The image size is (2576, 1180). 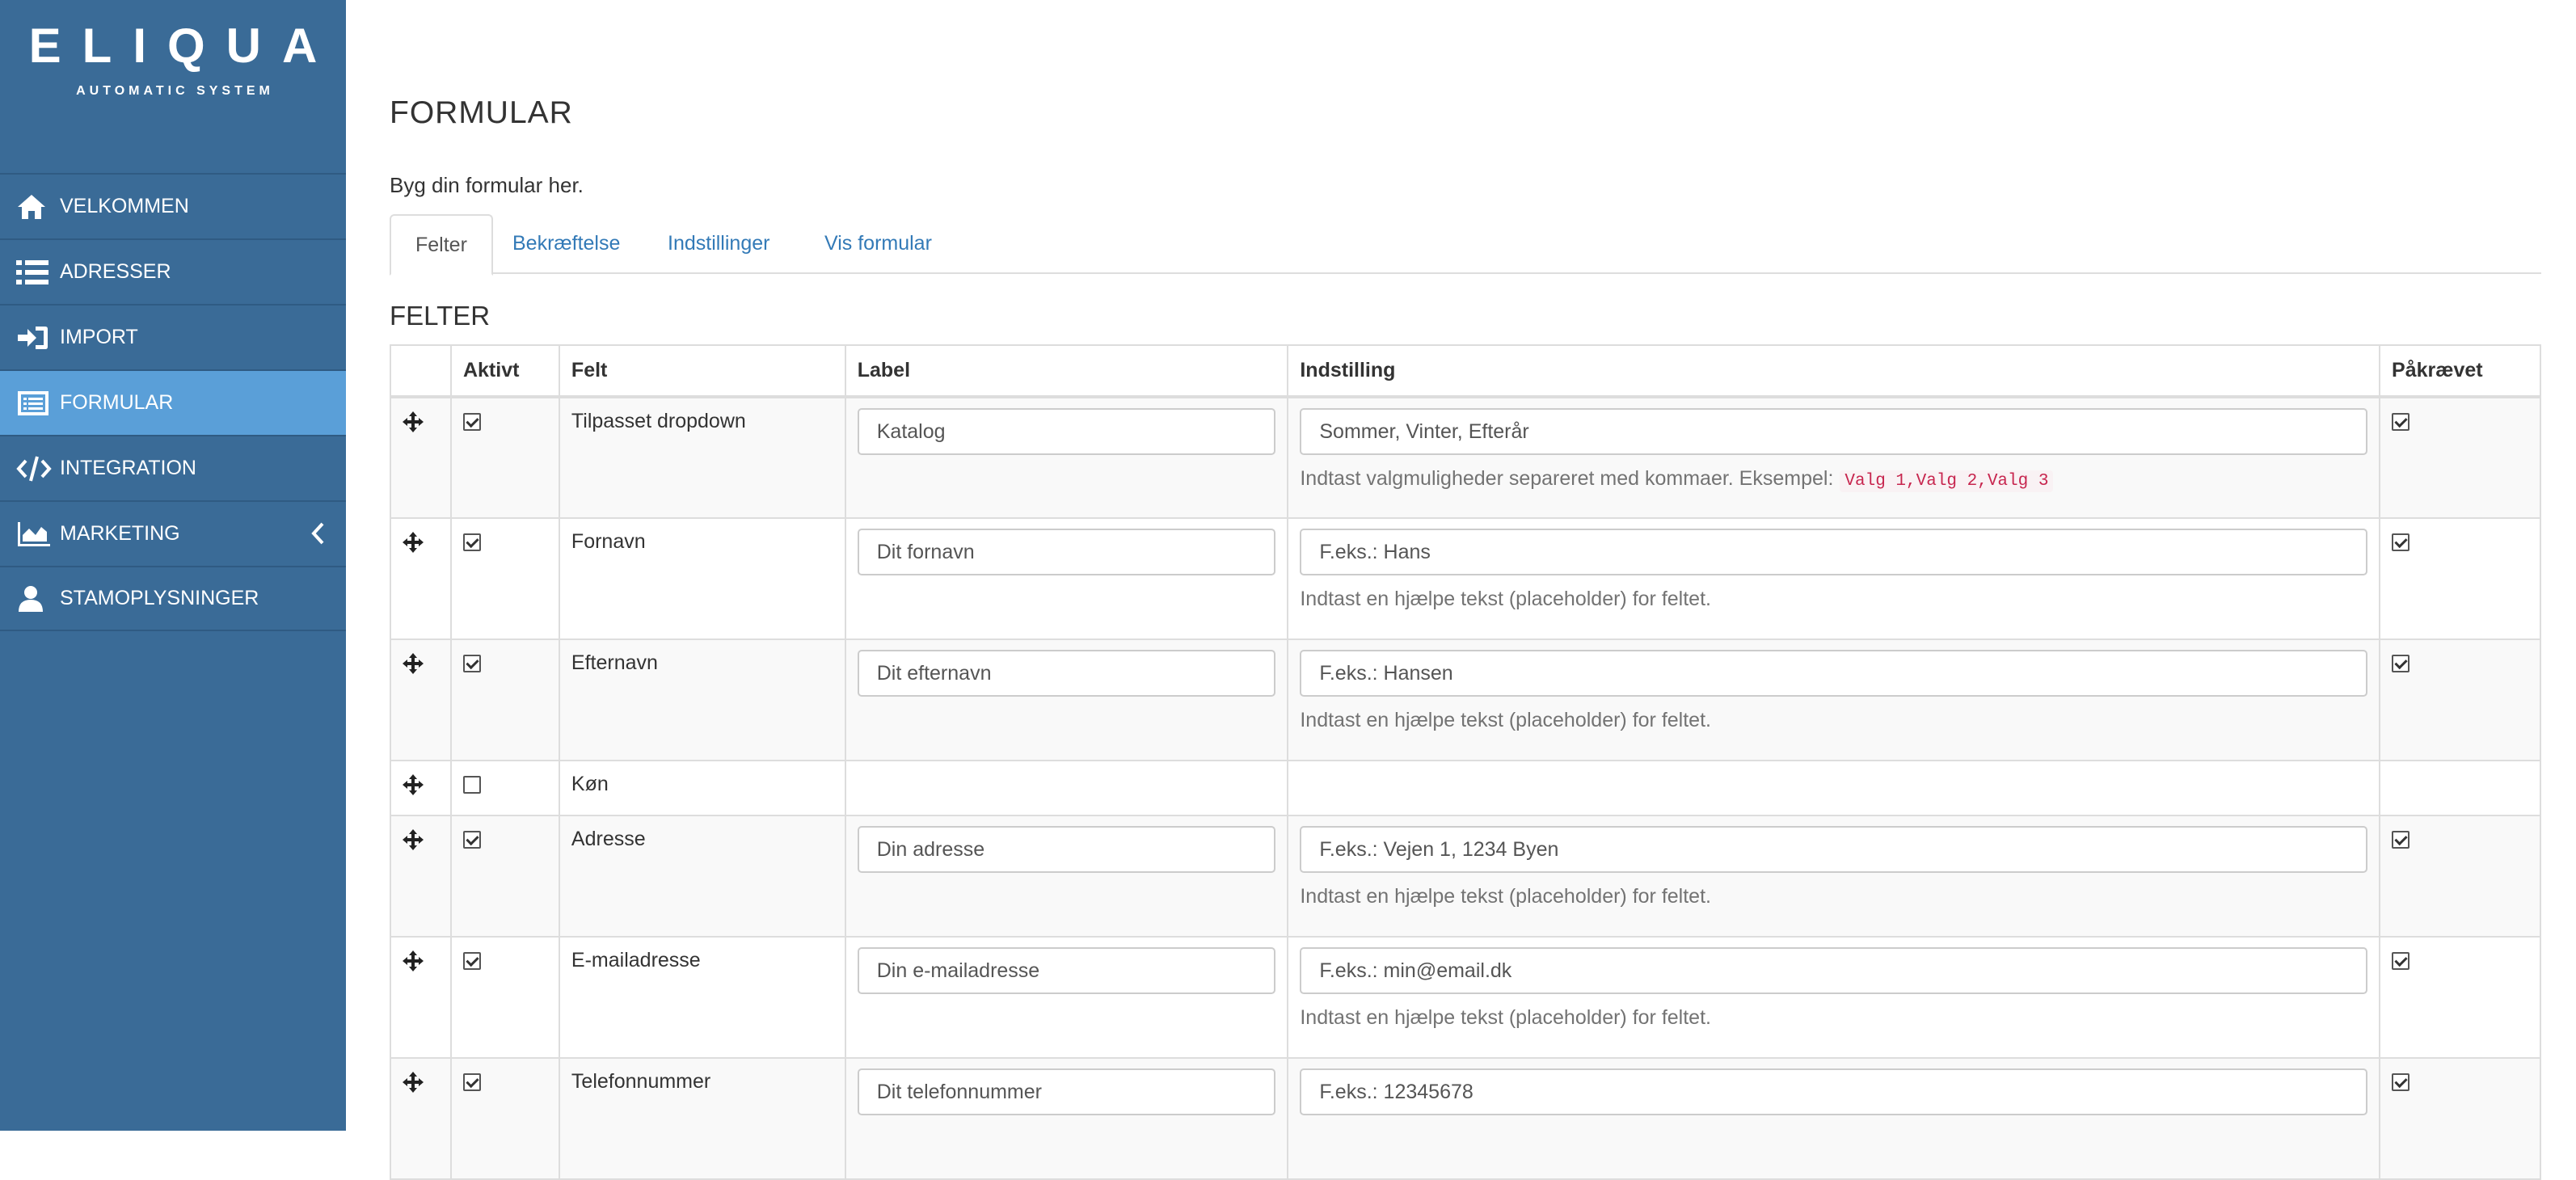 What do you see at coordinates (442, 245) in the screenshot?
I see `tab-felter: Felter` at bounding box center [442, 245].